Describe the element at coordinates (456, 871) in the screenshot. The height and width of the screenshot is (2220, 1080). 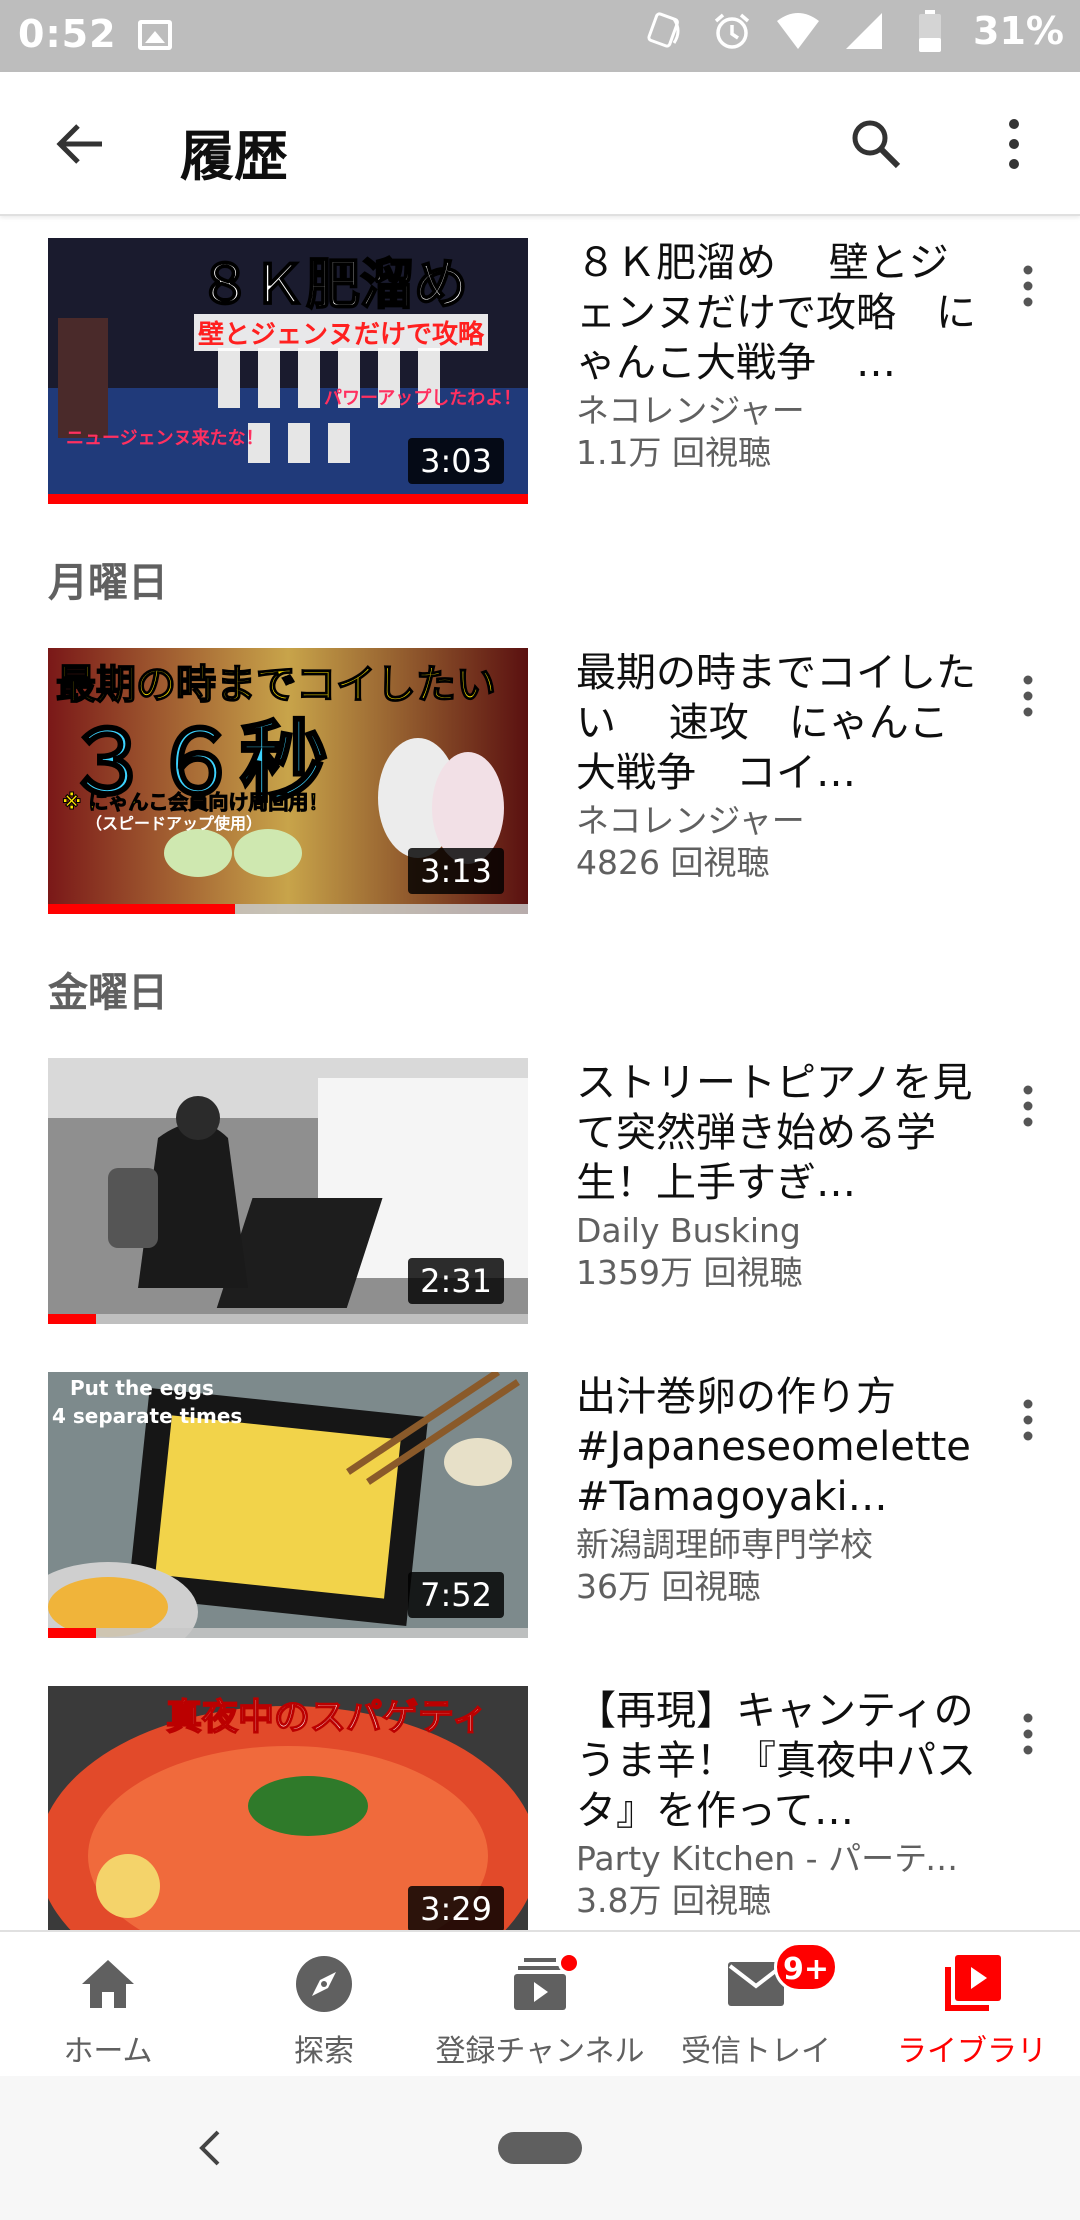
I see `video-duration: 3:13` at that location.